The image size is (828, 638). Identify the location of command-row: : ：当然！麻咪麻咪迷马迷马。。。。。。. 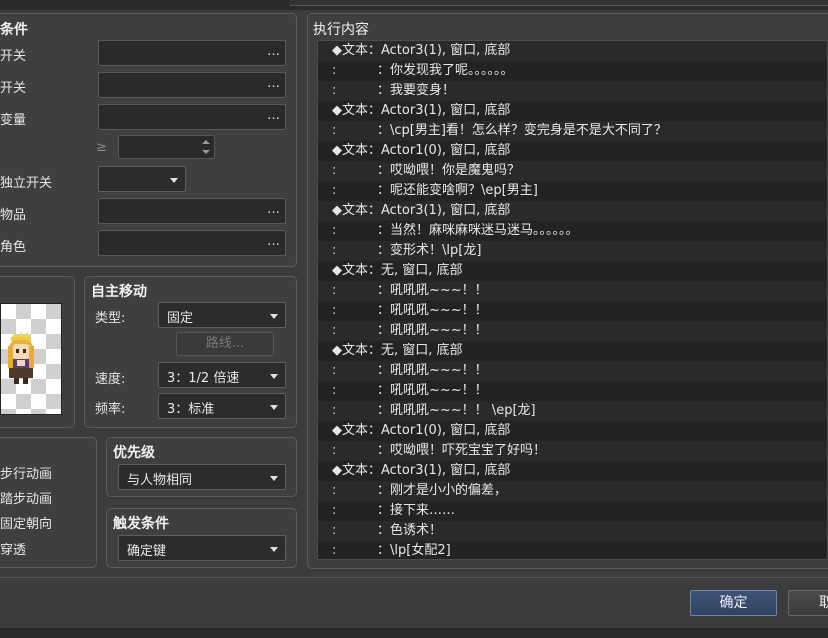
(572, 231).